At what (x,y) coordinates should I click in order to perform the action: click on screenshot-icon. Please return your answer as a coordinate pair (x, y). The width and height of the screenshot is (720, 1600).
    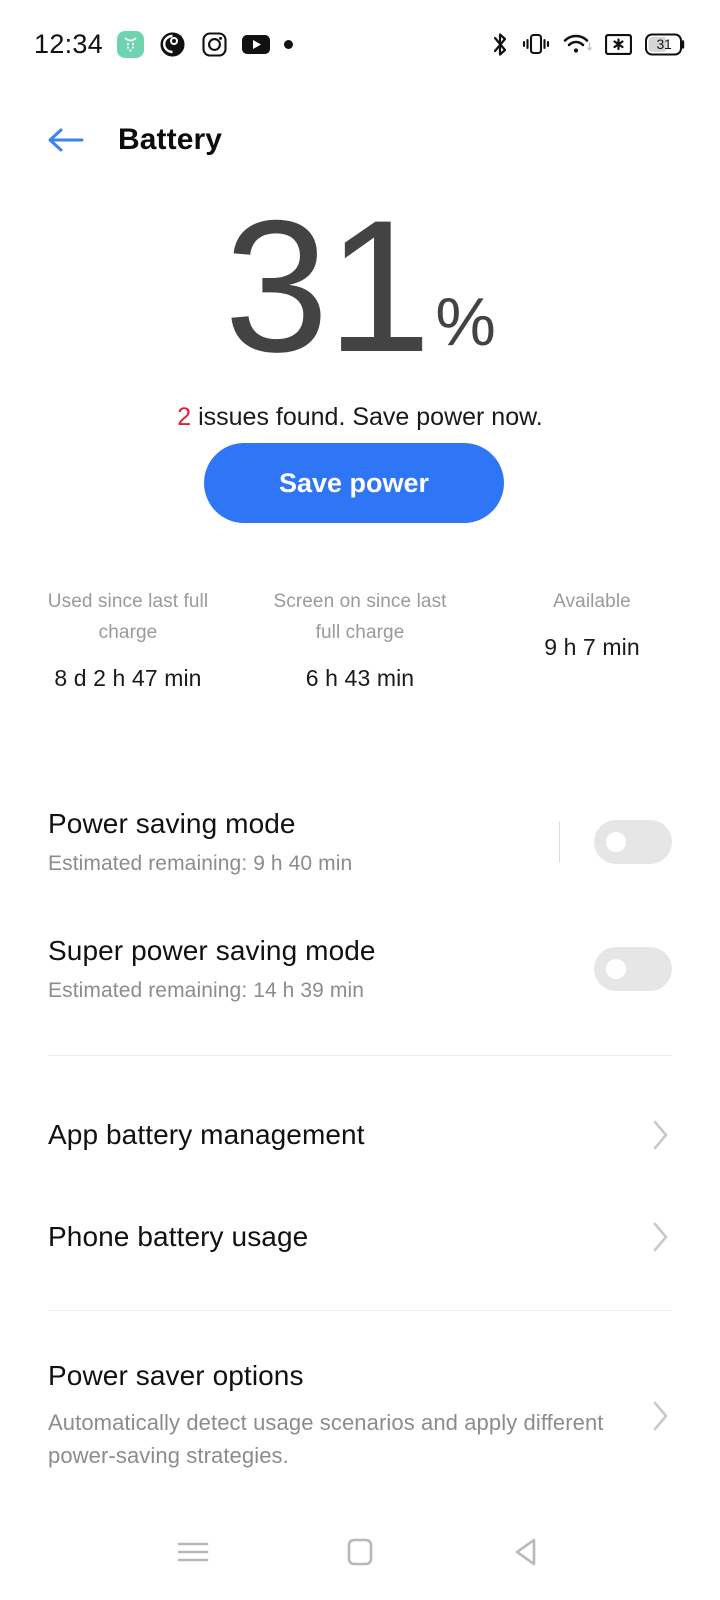
    Looking at the image, I should click on (618, 44).